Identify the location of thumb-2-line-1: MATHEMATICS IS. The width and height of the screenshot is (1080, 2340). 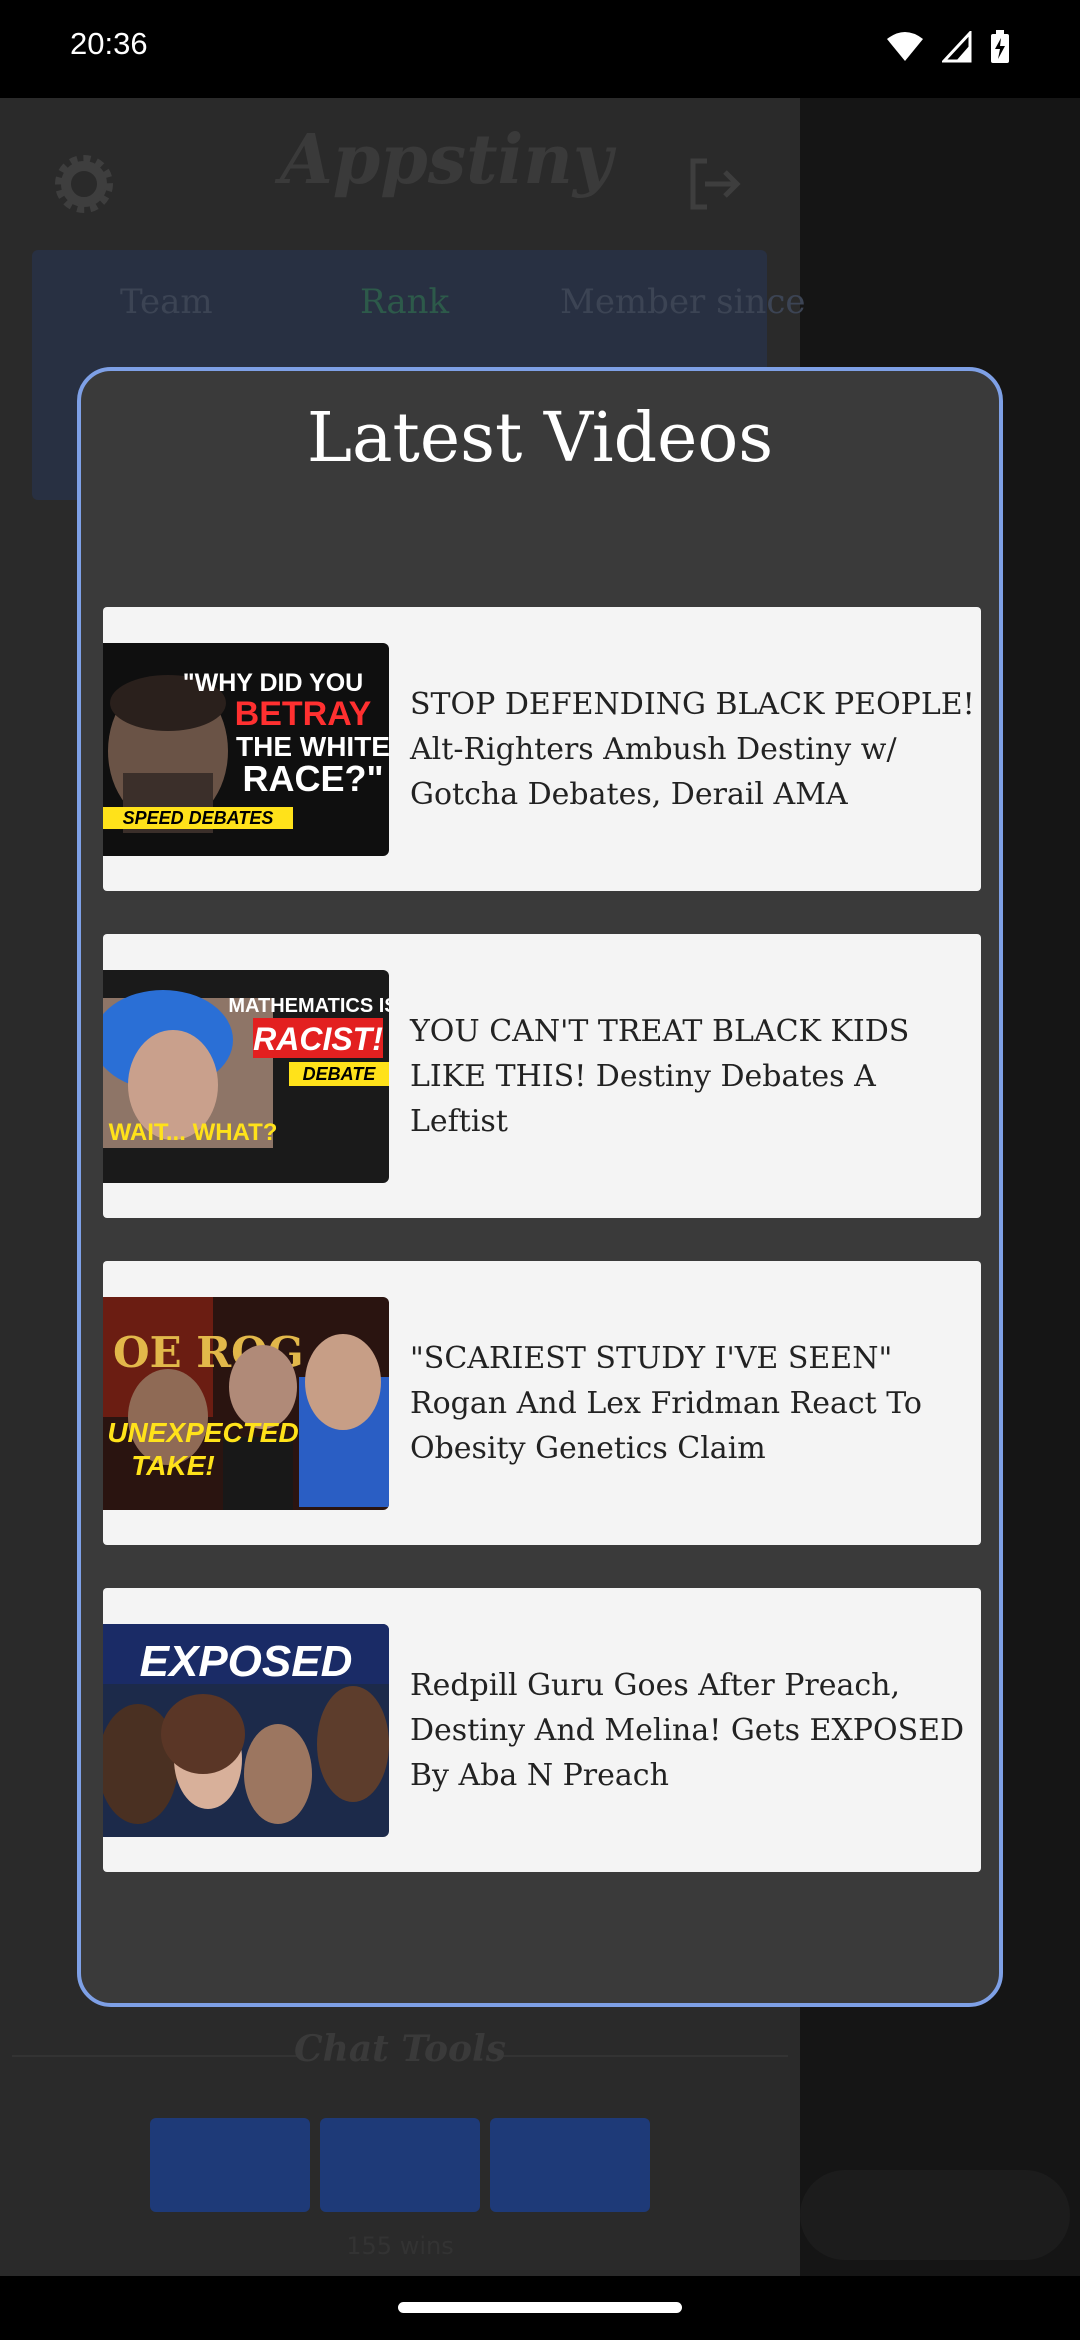
(308, 1006).